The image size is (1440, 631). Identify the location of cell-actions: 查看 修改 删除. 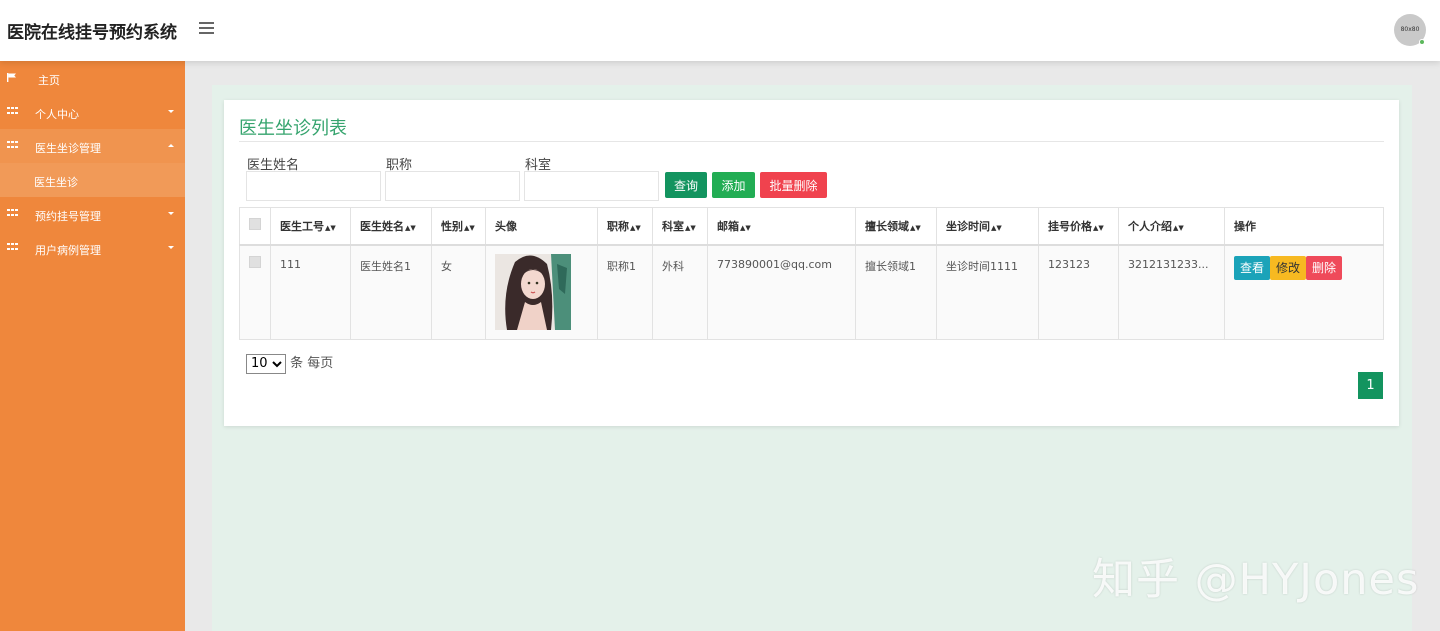
(1304, 292).